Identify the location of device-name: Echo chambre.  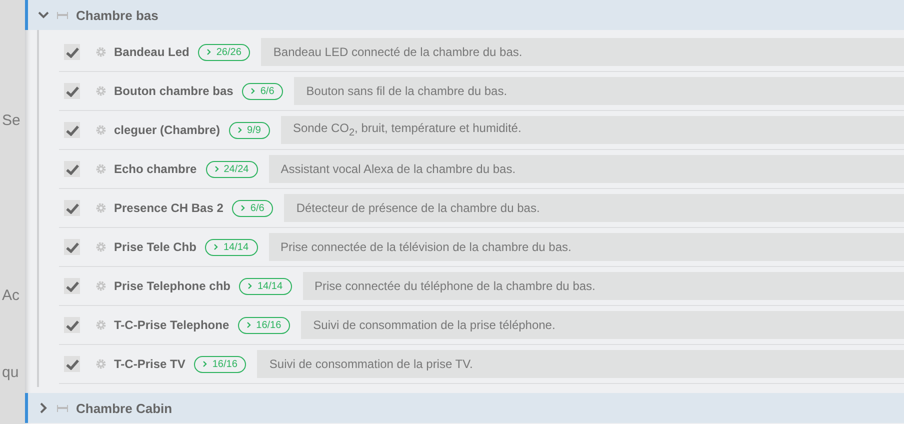
(155, 169).